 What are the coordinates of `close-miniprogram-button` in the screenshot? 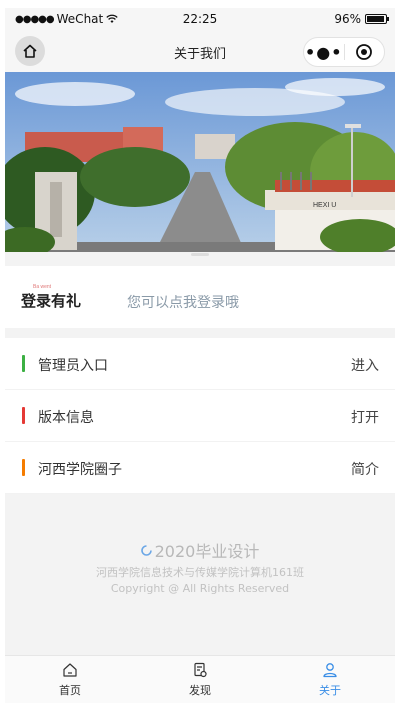 It's located at (364, 52).